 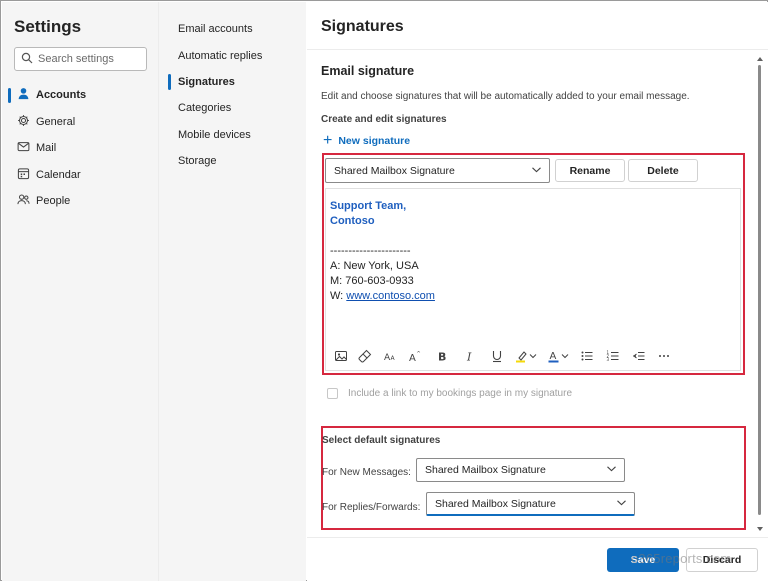 I want to click on delete-button: Delete, so click(x=663, y=170).